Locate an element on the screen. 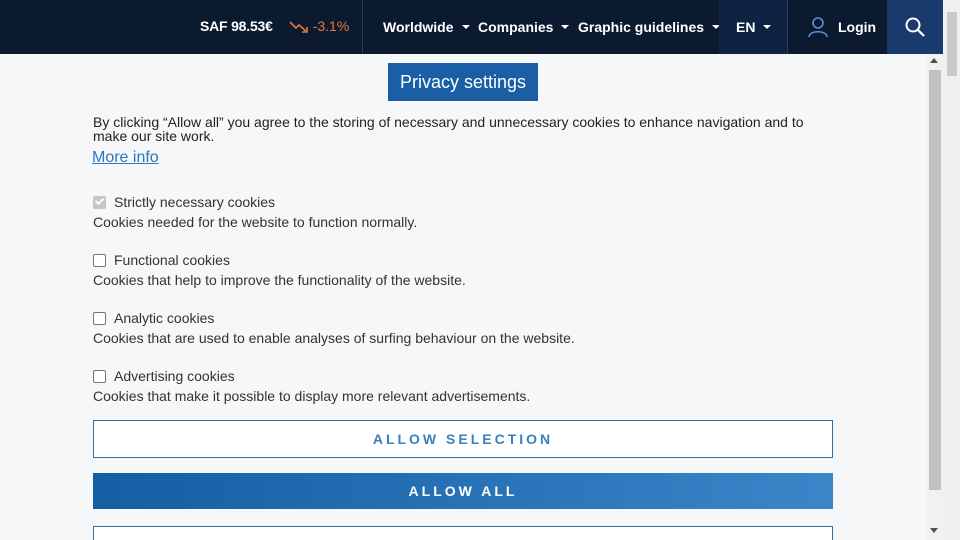  option-label: Advertising cookies is located at coordinates (174, 376).